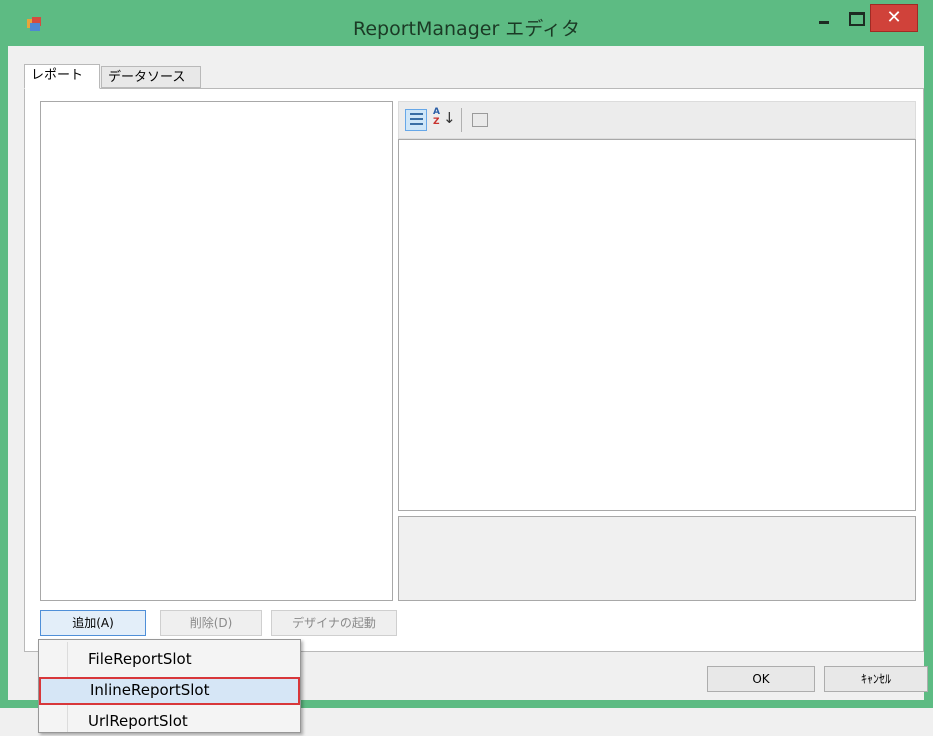 The image size is (933, 736). What do you see at coordinates (761, 679) in the screenshot?
I see `ok-button: OK` at bounding box center [761, 679].